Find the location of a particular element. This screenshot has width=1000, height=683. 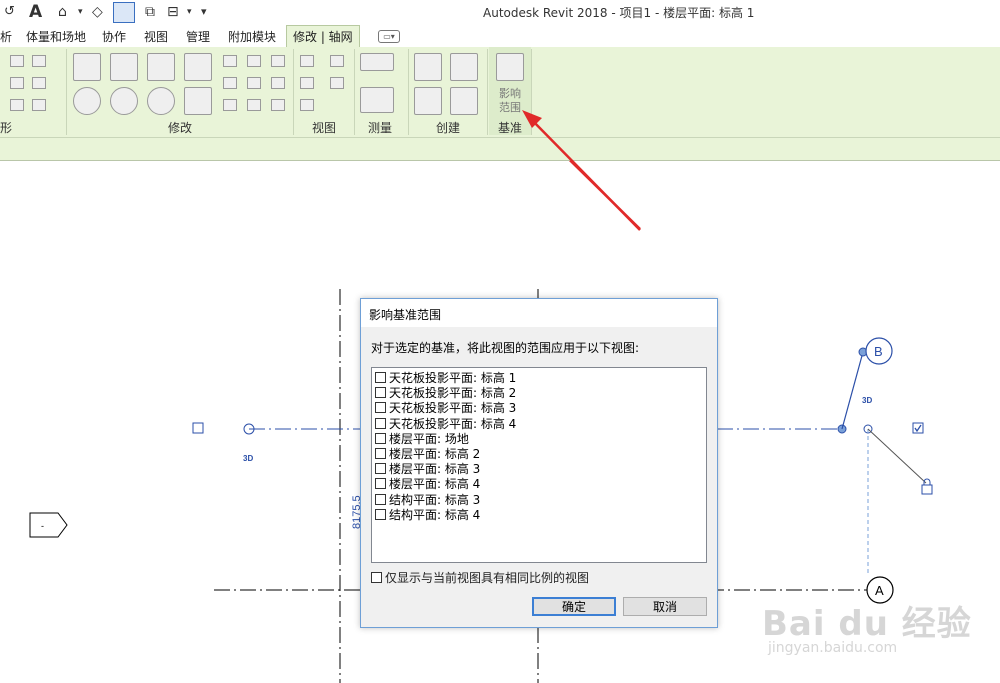

cancel-button: 取消 is located at coordinates (665, 606).